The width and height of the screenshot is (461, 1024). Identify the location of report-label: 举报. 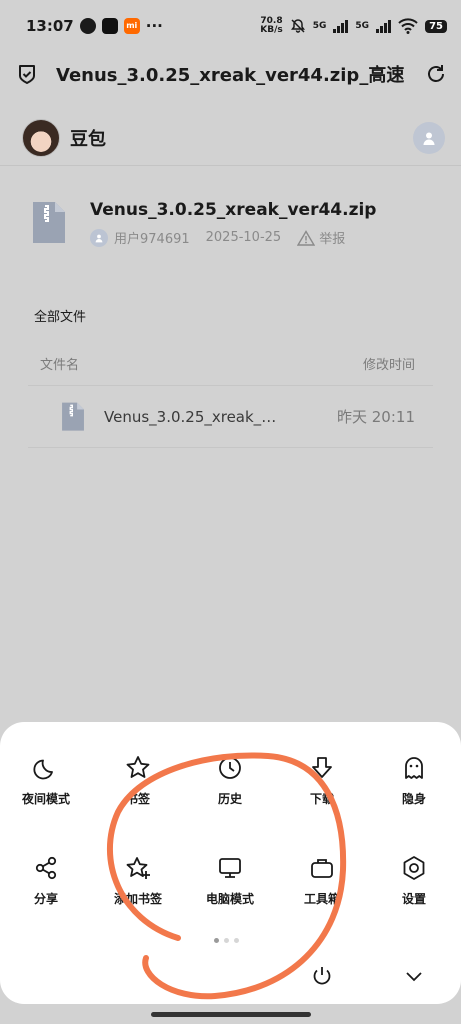
(332, 239).